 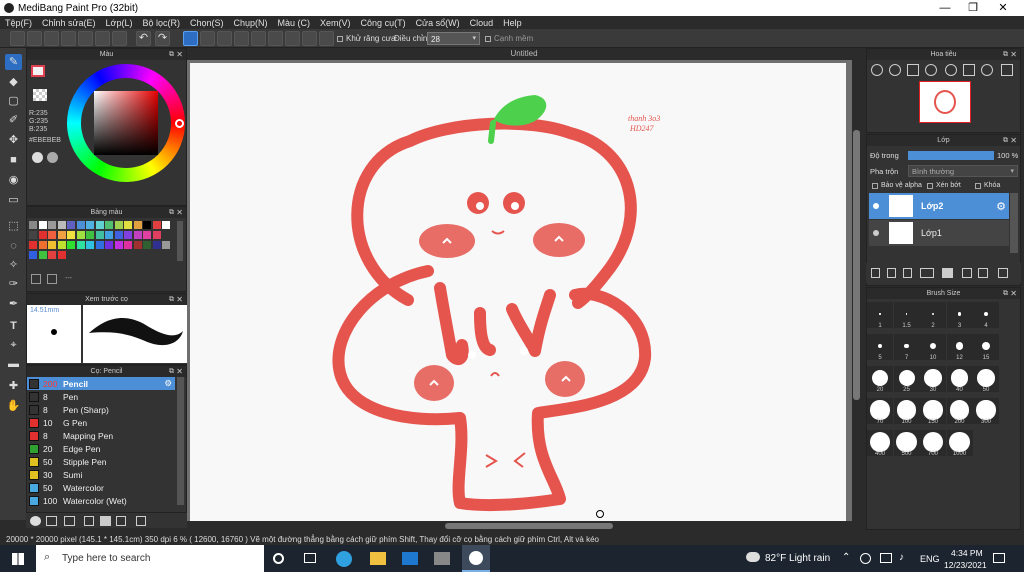 What do you see at coordinates (931, 70) in the screenshot?
I see `zoom-reset-icon` at bounding box center [931, 70].